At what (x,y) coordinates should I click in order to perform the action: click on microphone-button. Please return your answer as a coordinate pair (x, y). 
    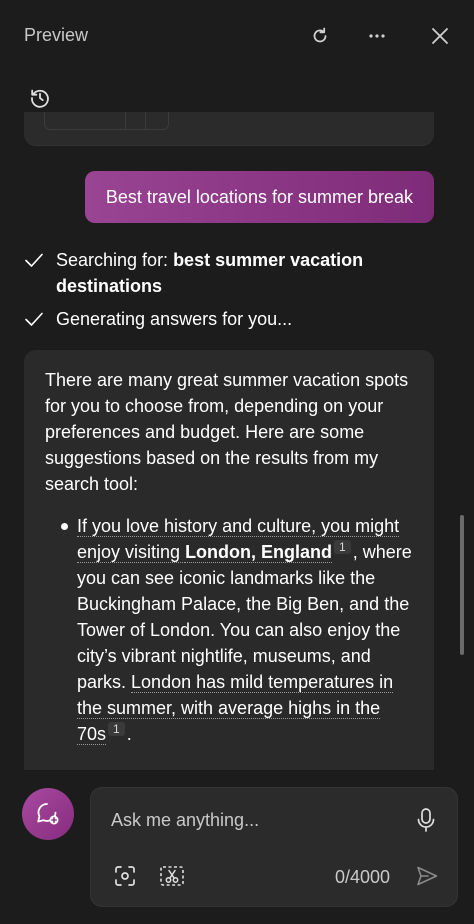
    Looking at the image, I should click on (426, 820).